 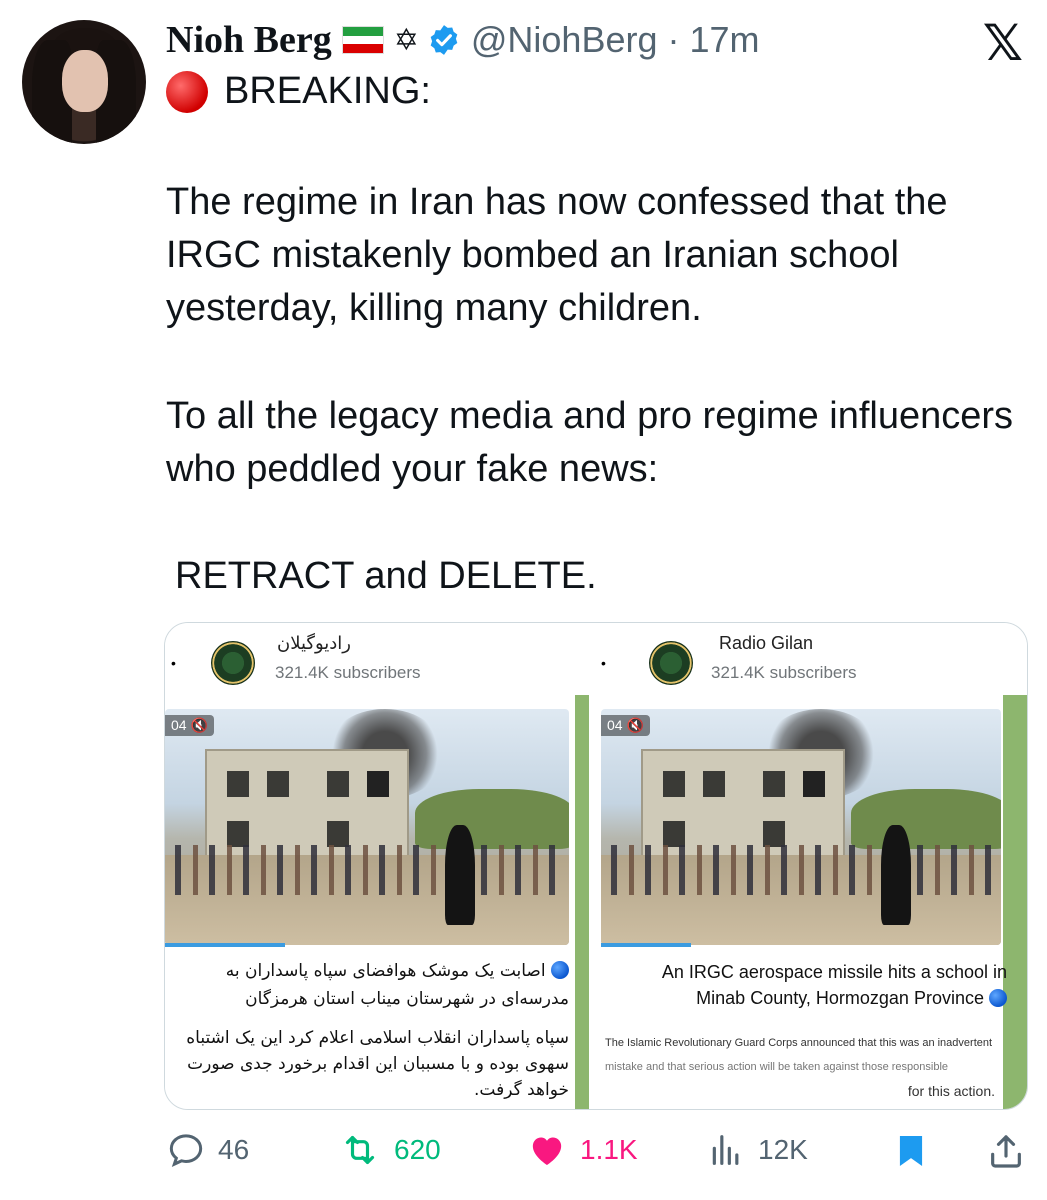 I want to click on channel-name: Radio Gilan, so click(x=766, y=643).